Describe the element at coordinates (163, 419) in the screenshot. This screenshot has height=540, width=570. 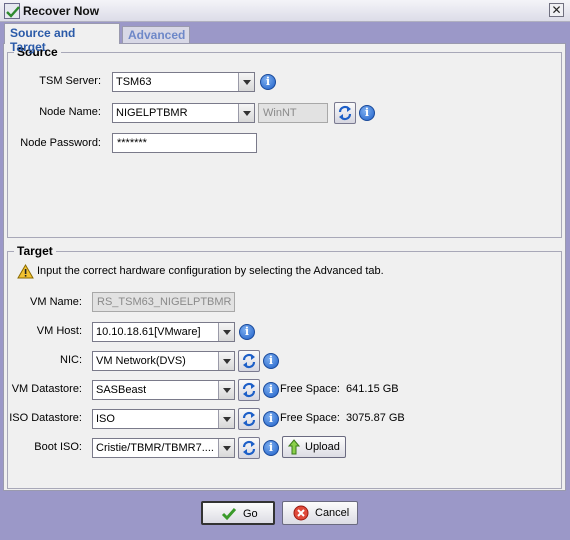
I see `iso-datastore-select: ISO` at that location.